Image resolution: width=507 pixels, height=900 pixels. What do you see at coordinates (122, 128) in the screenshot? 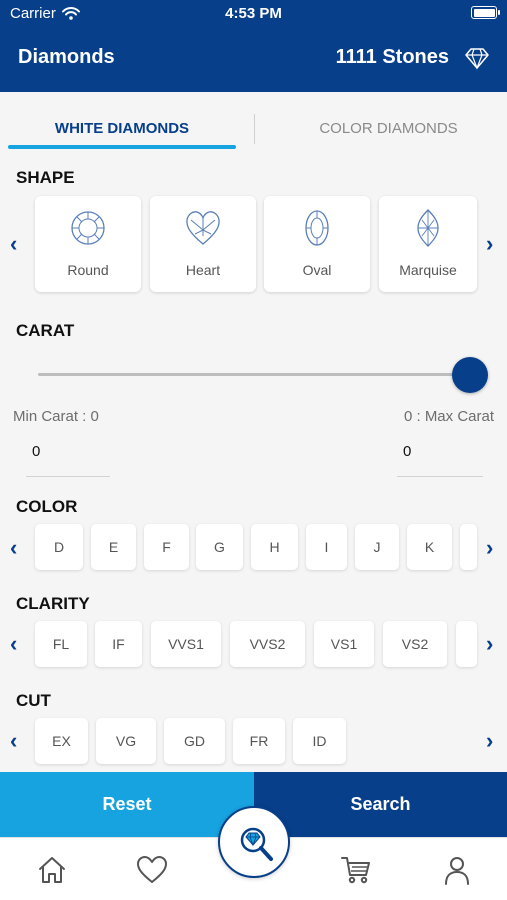
I see `tab-white-diamonds: WHITE DIAMONDS` at bounding box center [122, 128].